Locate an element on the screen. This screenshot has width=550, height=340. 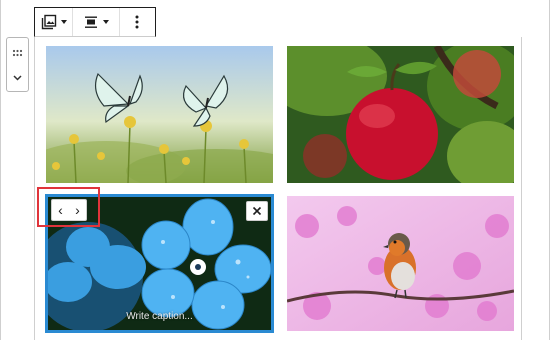
block-toolbar is located at coordinates (95, 22).